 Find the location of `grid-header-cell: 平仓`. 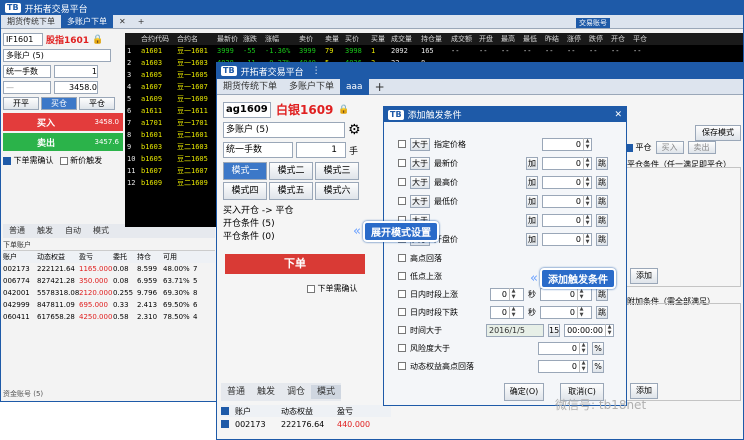

grid-header-cell: 平仓 is located at coordinates (642, 39).